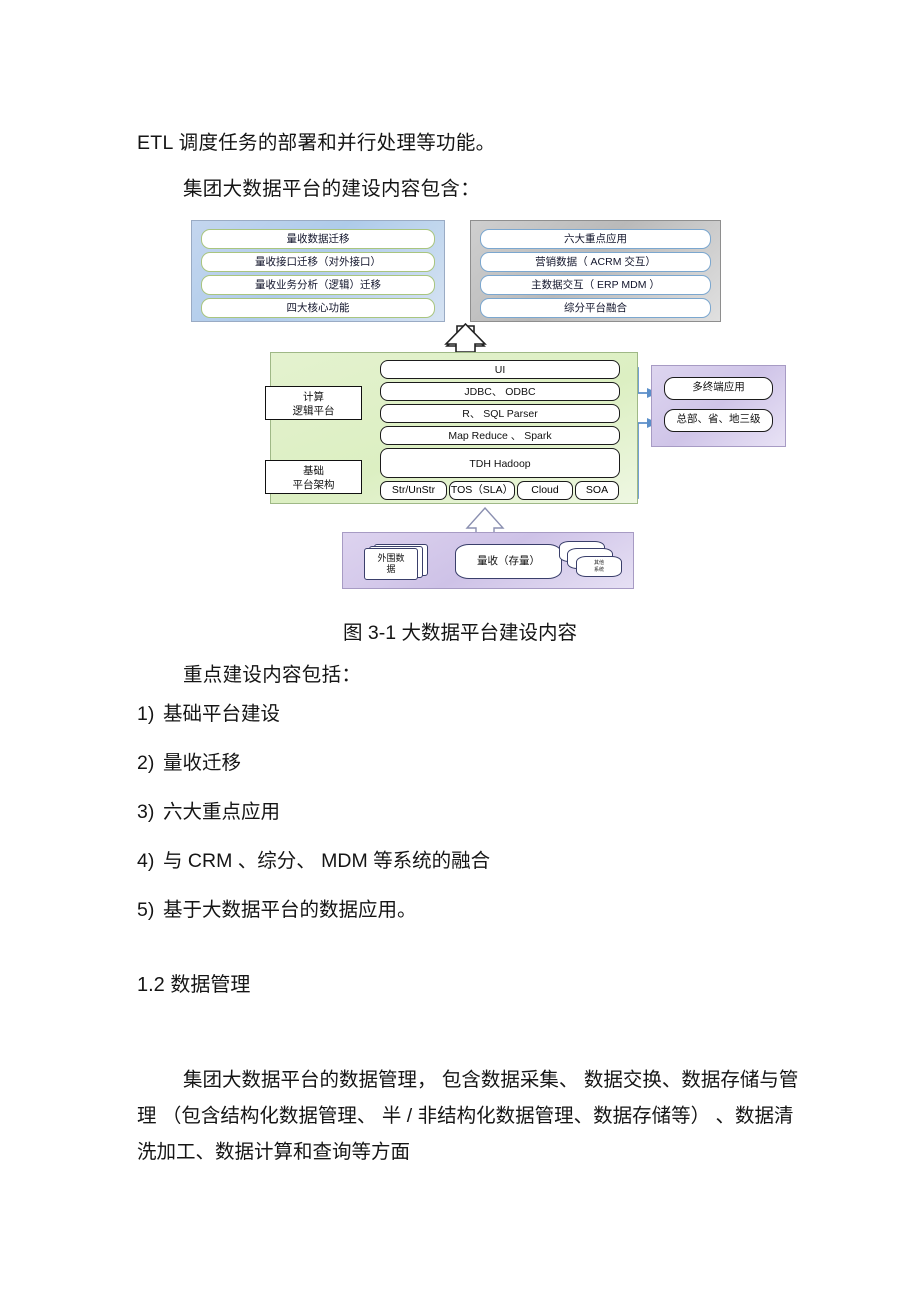 This screenshot has height=1303, width=920. What do you see at coordinates (318, 308) in the screenshot?
I see `pill-left-4: 四大核心功能` at bounding box center [318, 308].